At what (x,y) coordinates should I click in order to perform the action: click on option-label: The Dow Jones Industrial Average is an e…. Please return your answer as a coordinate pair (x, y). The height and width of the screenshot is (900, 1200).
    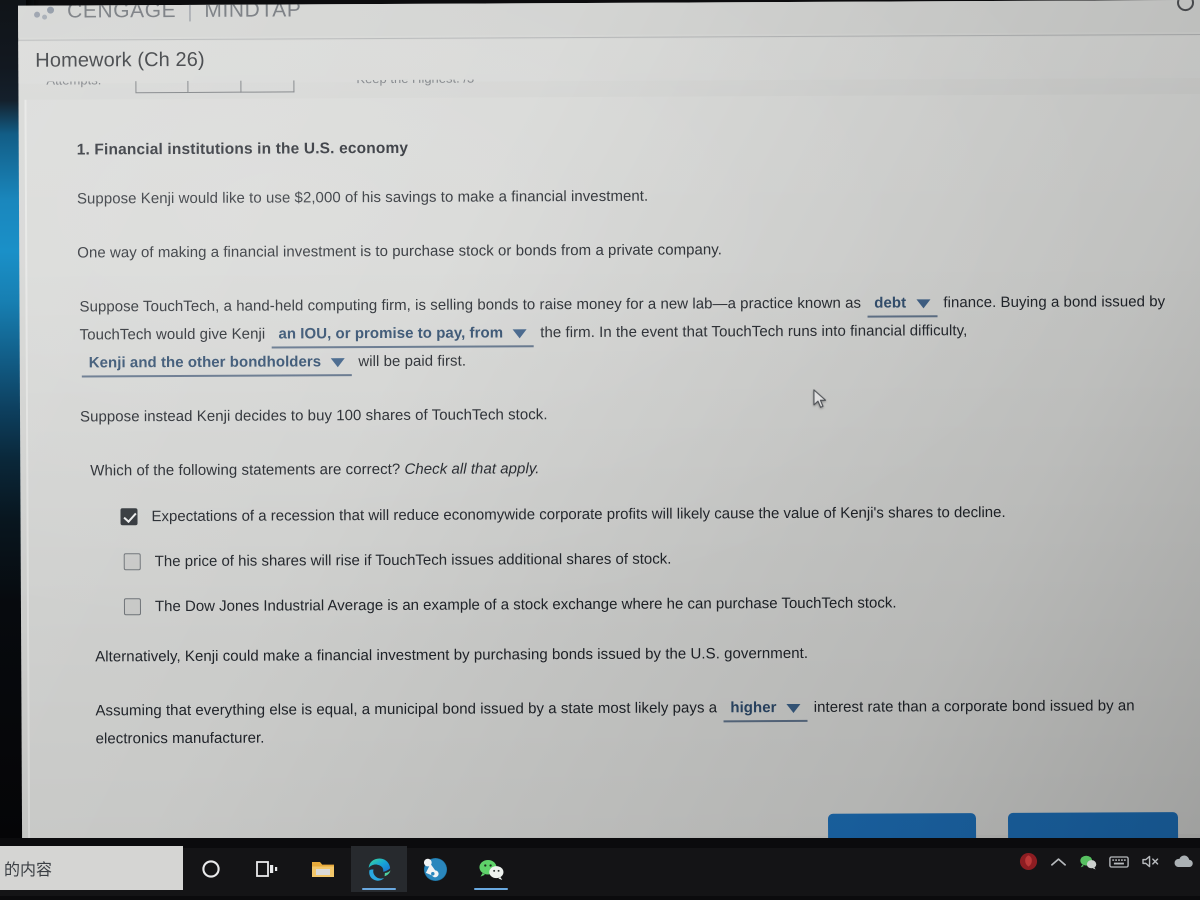
    Looking at the image, I should click on (525, 605).